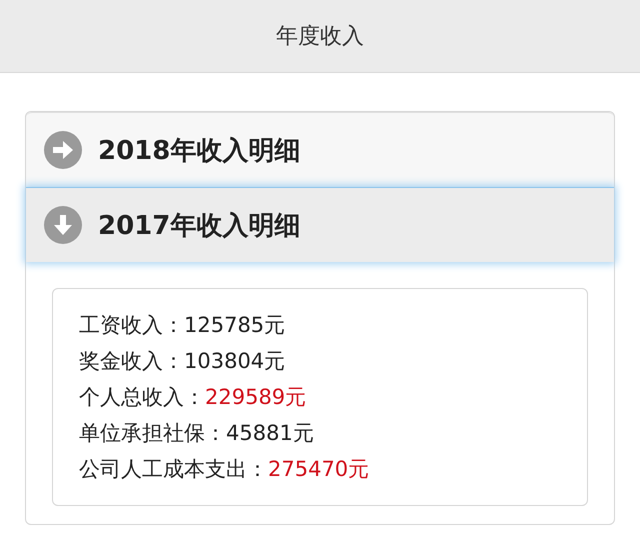 The image size is (640, 552). What do you see at coordinates (193, 397) in the screenshot?
I see `detail-line: 个人总收入：229589元` at bounding box center [193, 397].